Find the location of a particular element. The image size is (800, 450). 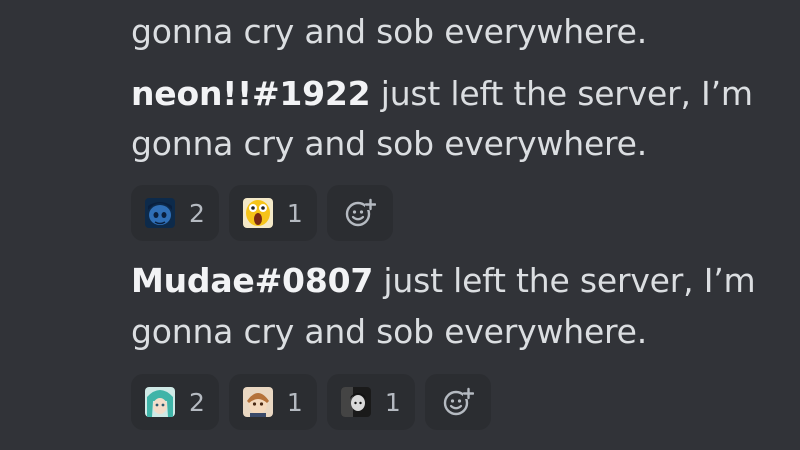

username: Mudae#0807 is located at coordinates (252, 280).